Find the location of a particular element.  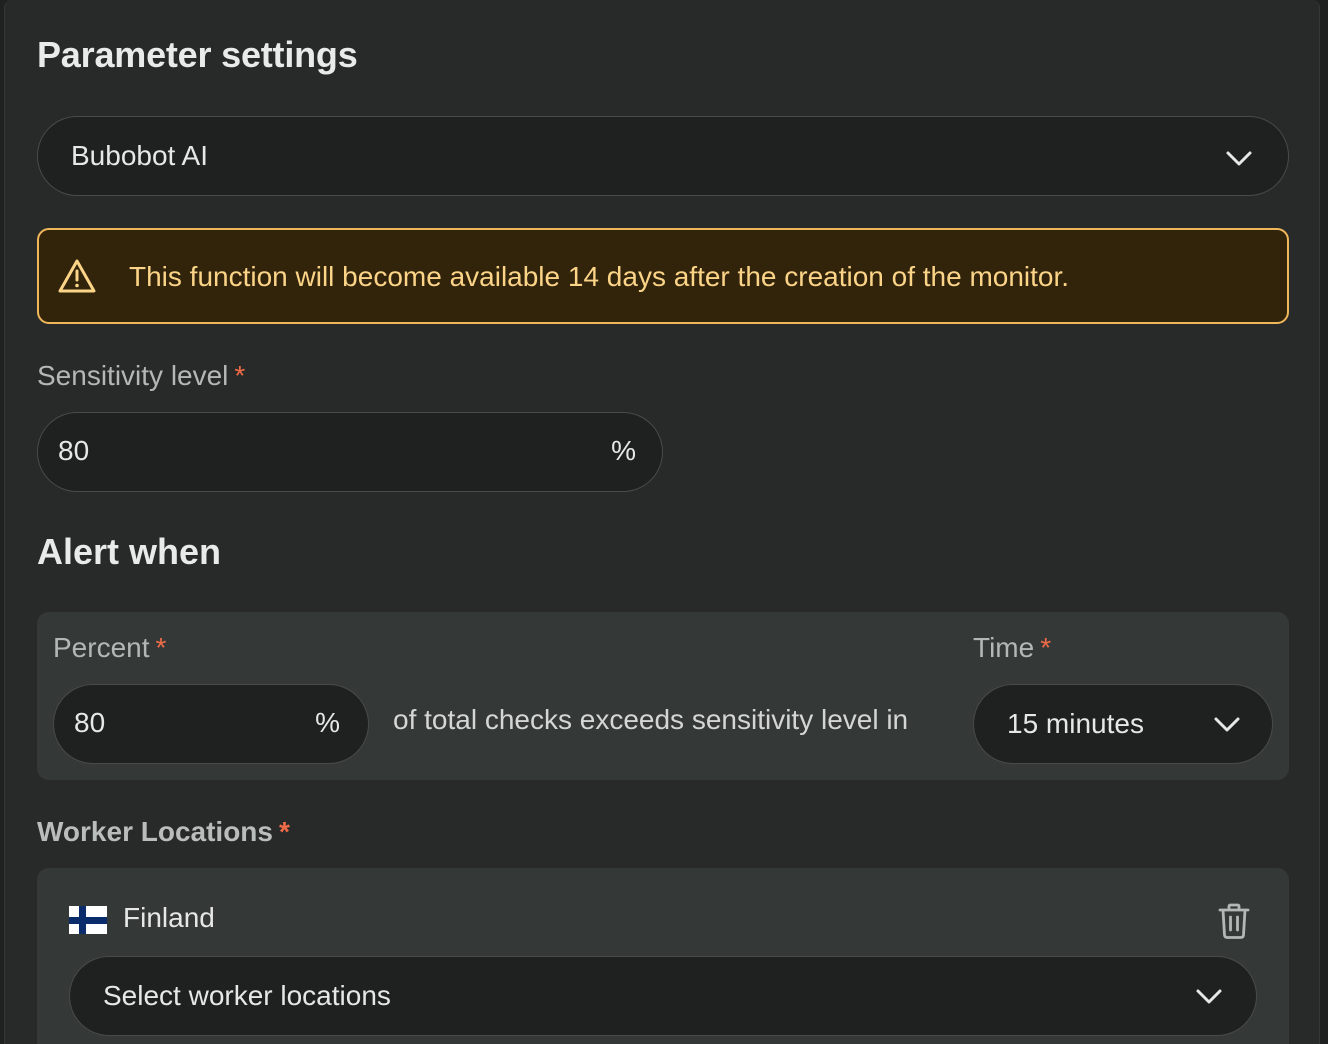

worker-locations-label-text: Worker Locations is located at coordinates (155, 831).